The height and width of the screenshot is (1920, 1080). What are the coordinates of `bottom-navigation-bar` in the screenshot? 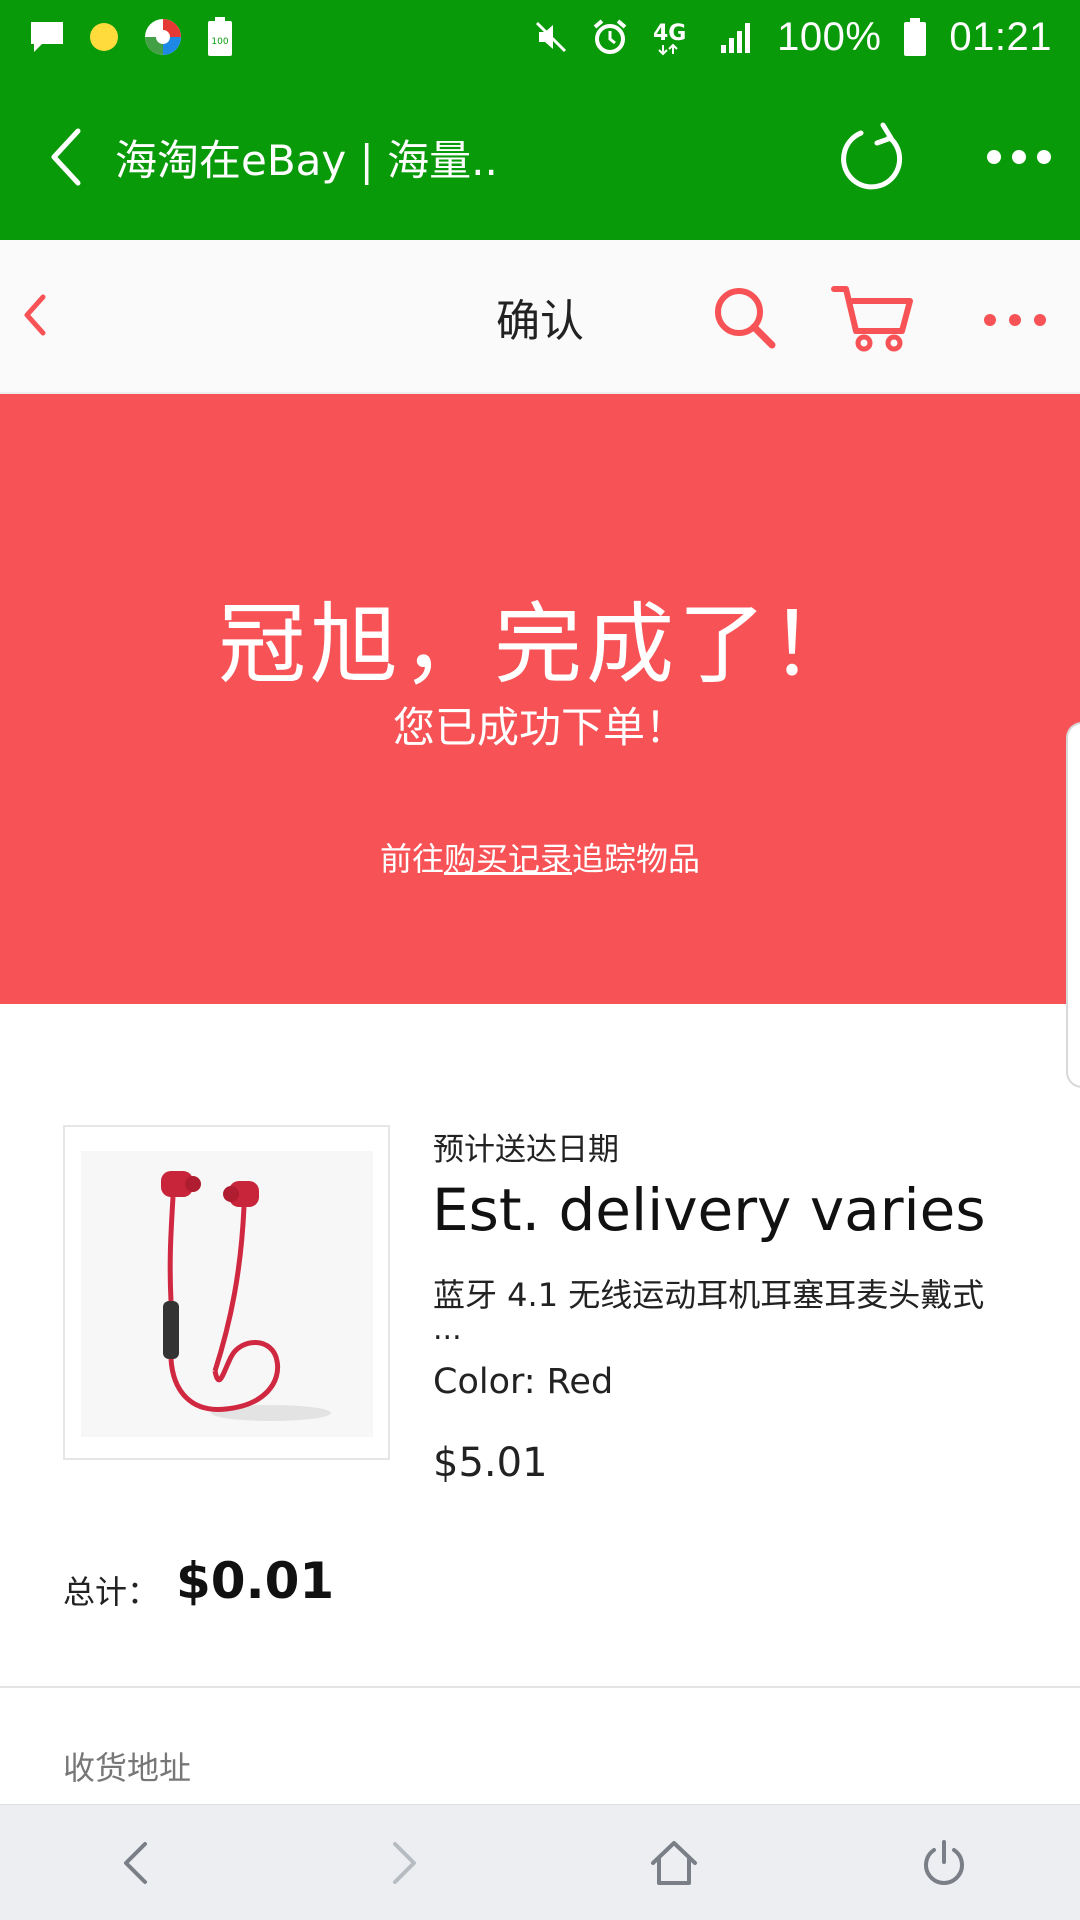 It's located at (540, 1862).